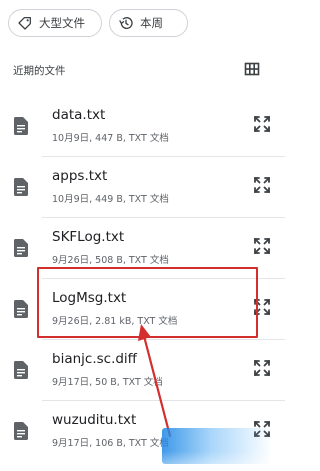 The image size is (320, 471). I want to click on filter-chips: 大型文件 本周, so click(98, 23).